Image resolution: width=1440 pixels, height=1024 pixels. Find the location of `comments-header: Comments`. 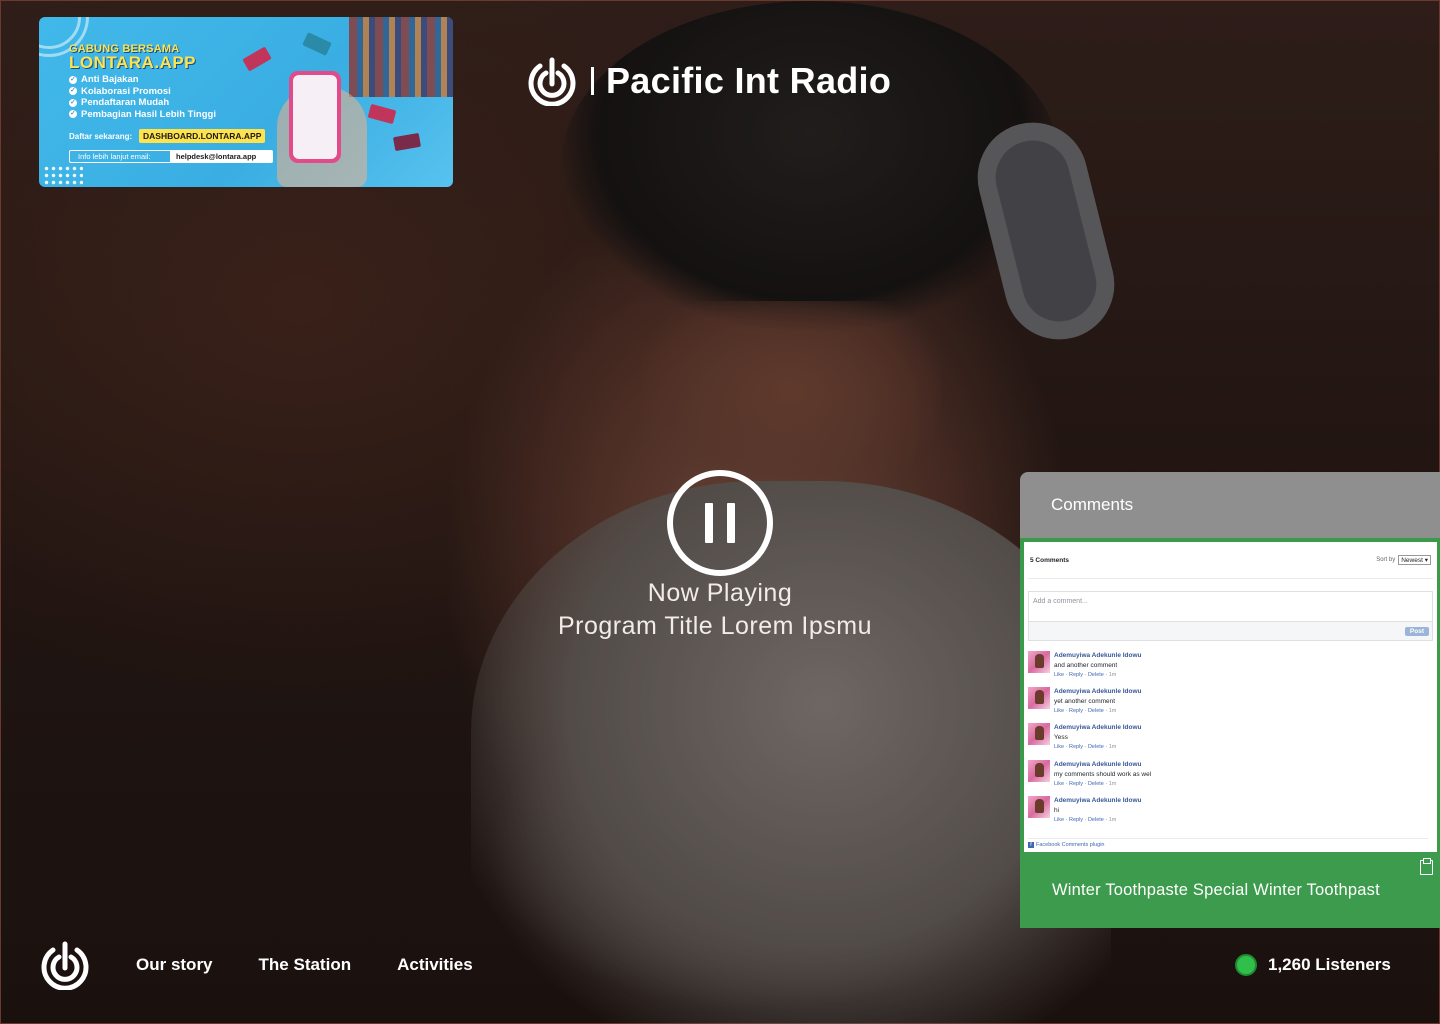

comments-header: Comments is located at coordinates (1230, 505).